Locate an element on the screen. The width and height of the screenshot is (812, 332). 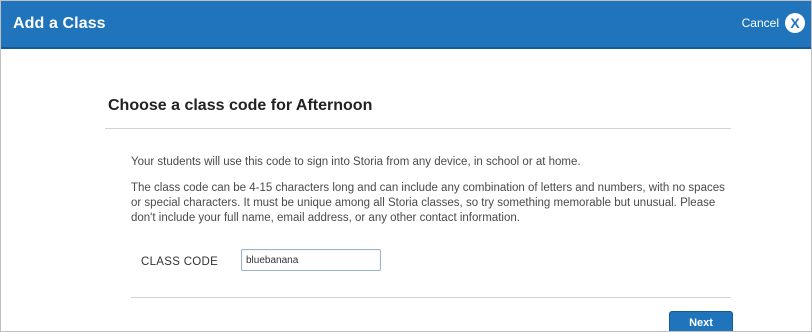
next-button: Next is located at coordinates (701, 321).